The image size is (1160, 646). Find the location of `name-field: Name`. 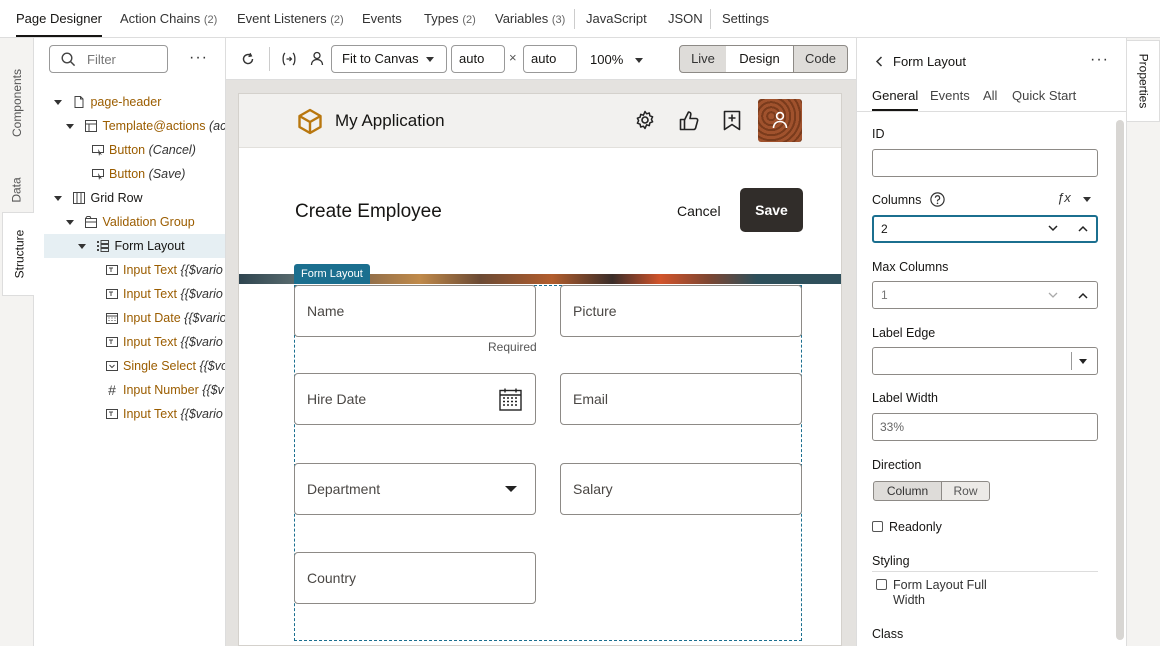

name-field: Name is located at coordinates (415, 311).